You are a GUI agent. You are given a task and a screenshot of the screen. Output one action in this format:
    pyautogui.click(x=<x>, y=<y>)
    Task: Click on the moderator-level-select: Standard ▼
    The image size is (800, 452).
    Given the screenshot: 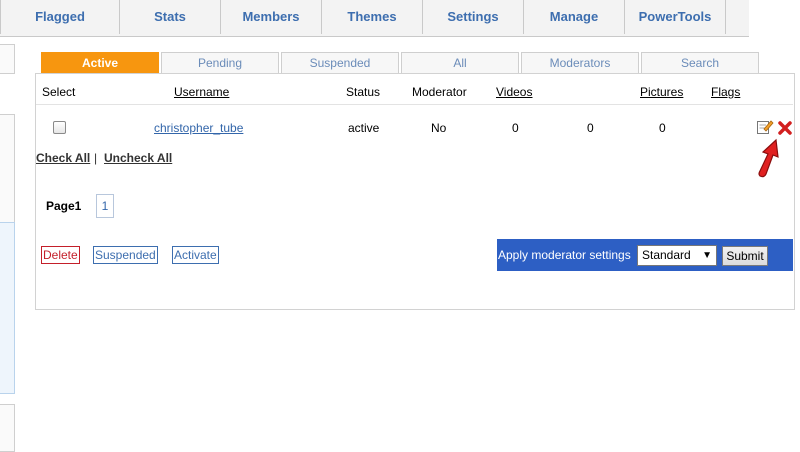 What is the action you would take?
    pyautogui.click(x=677, y=255)
    